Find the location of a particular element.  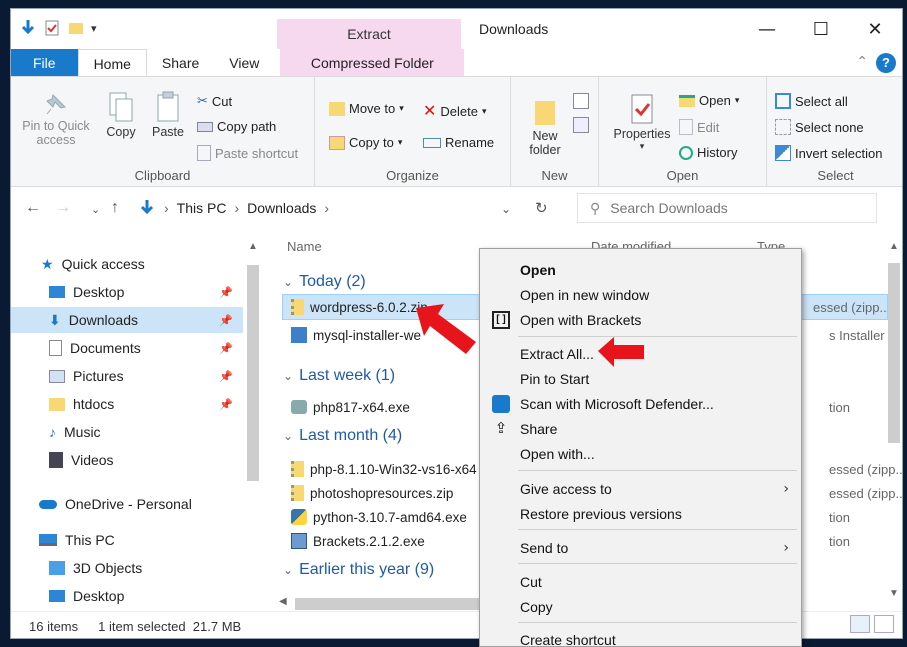

open-button: Open ▾ is located at coordinates (709, 100).